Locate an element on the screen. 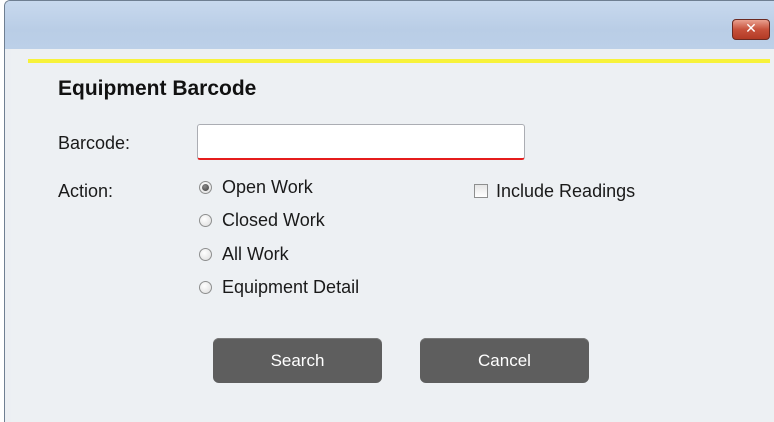 This screenshot has height=422, width=774. close-icon: ✕ is located at coordinates (751, 29).